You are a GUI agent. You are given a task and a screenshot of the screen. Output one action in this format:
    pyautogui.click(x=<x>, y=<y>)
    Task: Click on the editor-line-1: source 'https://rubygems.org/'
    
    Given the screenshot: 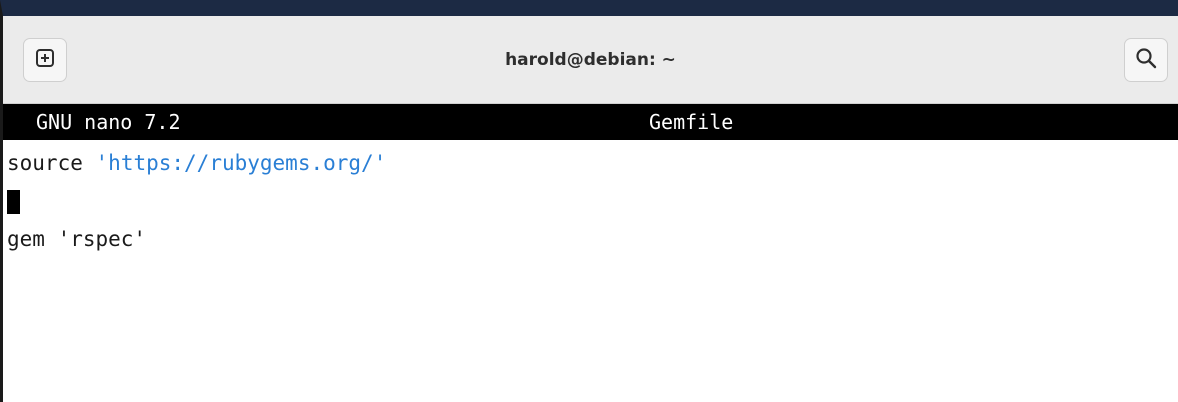 What is the action you would take?
    pyautogui.click(x=592, y=163)
    